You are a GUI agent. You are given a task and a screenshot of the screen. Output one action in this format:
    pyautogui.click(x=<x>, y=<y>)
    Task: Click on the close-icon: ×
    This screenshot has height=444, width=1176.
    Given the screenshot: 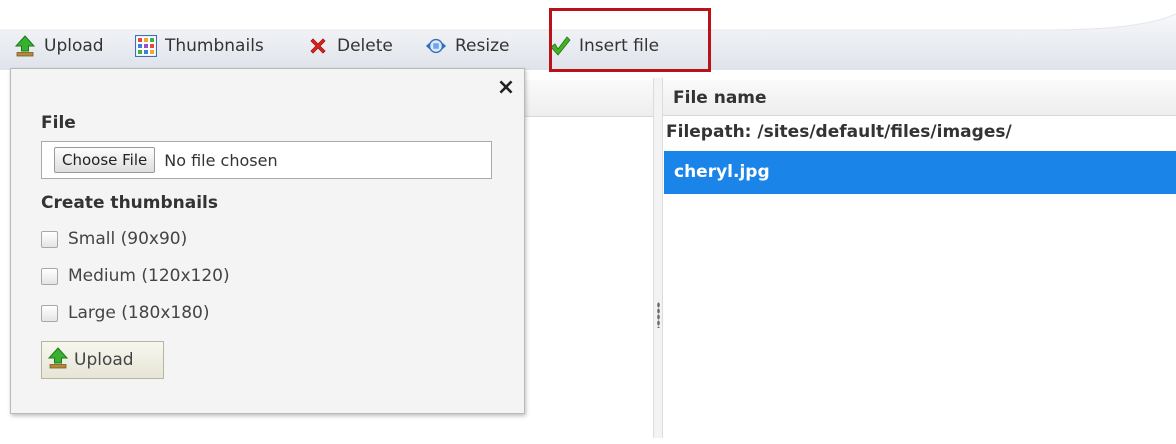 What is the action you would take?
    pyautogui.click(x=506, y=88)
    